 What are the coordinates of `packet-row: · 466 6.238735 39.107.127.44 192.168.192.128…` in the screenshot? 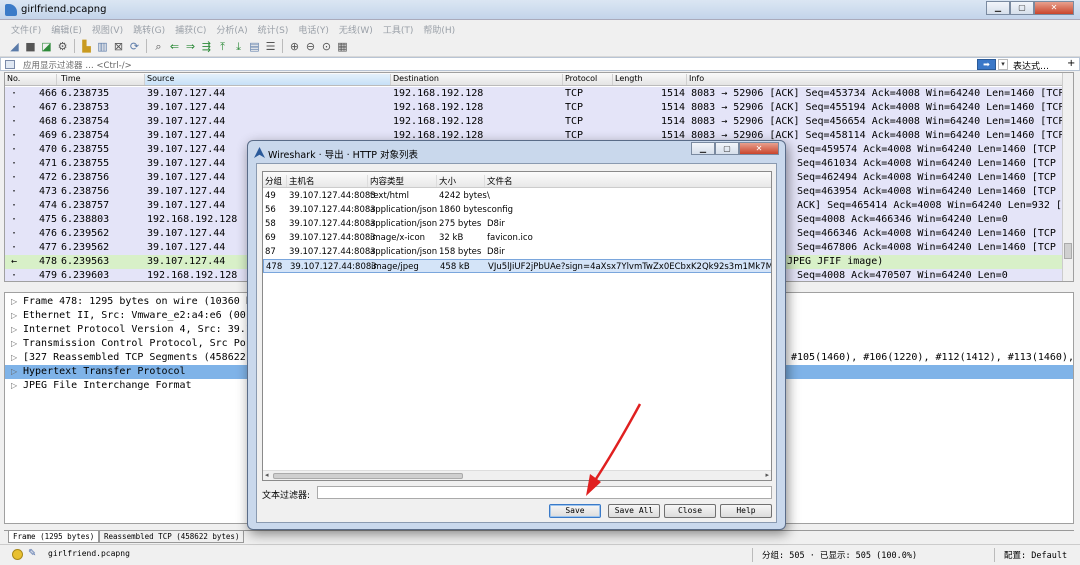 It's located at (535, 94).